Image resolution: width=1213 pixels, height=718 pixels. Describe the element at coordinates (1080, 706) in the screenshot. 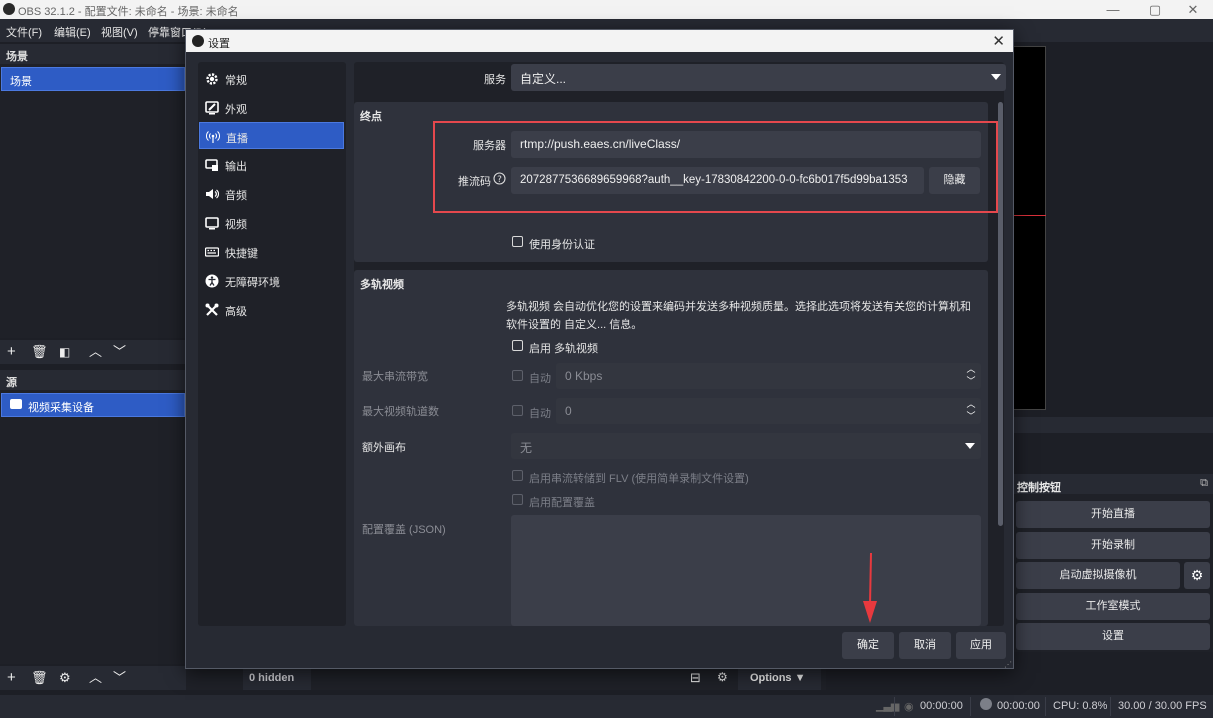

I see `cpu-usage: CPU: 0.8%` at that location.